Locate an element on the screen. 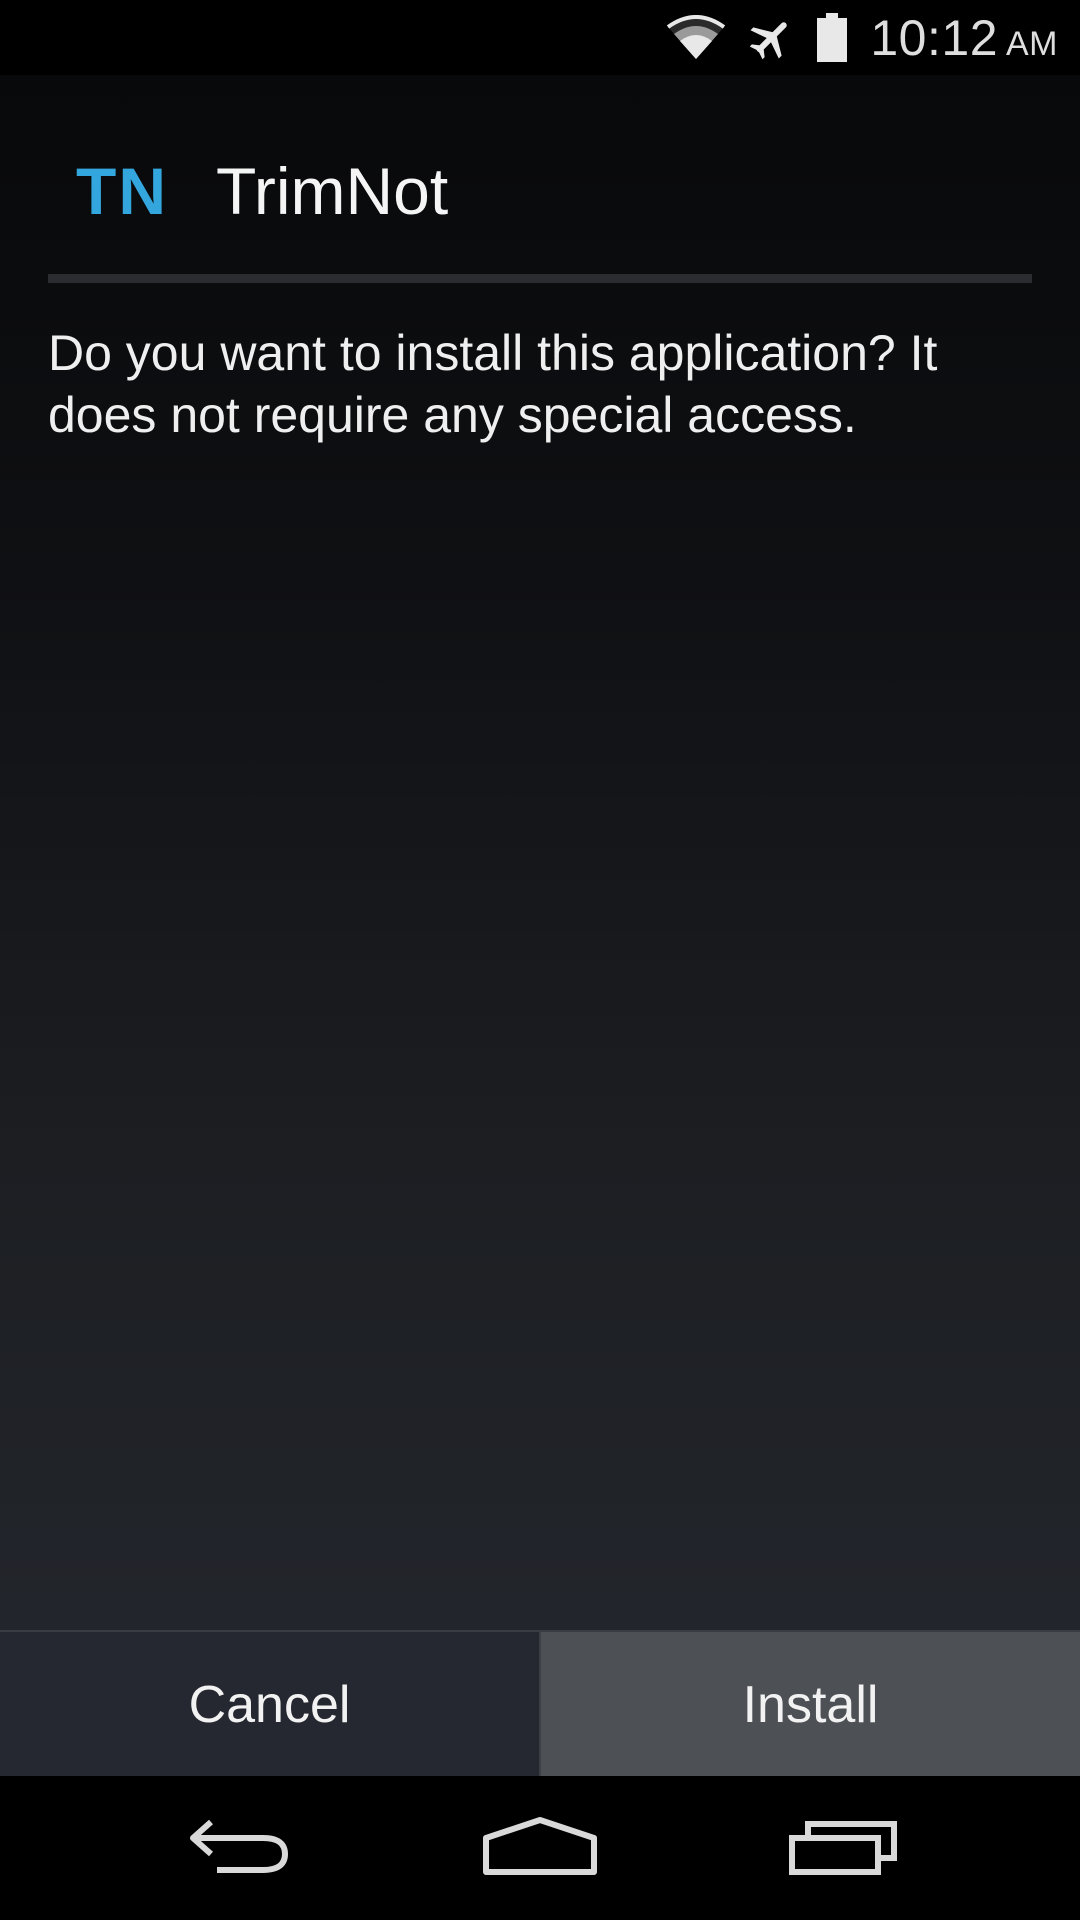 This screenshot has height=1920, width=1080. back-button is located at coordinates (240, 1848).